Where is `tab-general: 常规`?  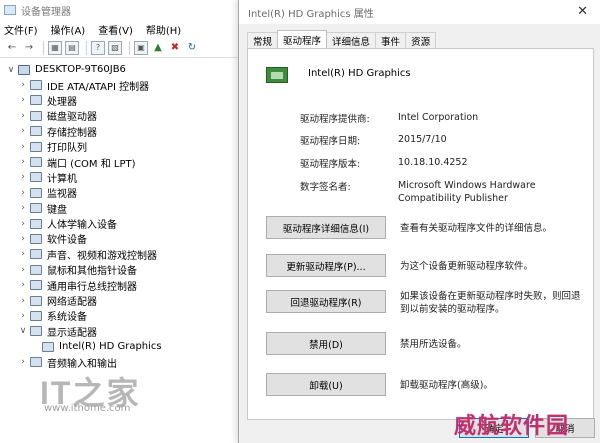 tab-general: 常规 is located at coordinates (263, 40).